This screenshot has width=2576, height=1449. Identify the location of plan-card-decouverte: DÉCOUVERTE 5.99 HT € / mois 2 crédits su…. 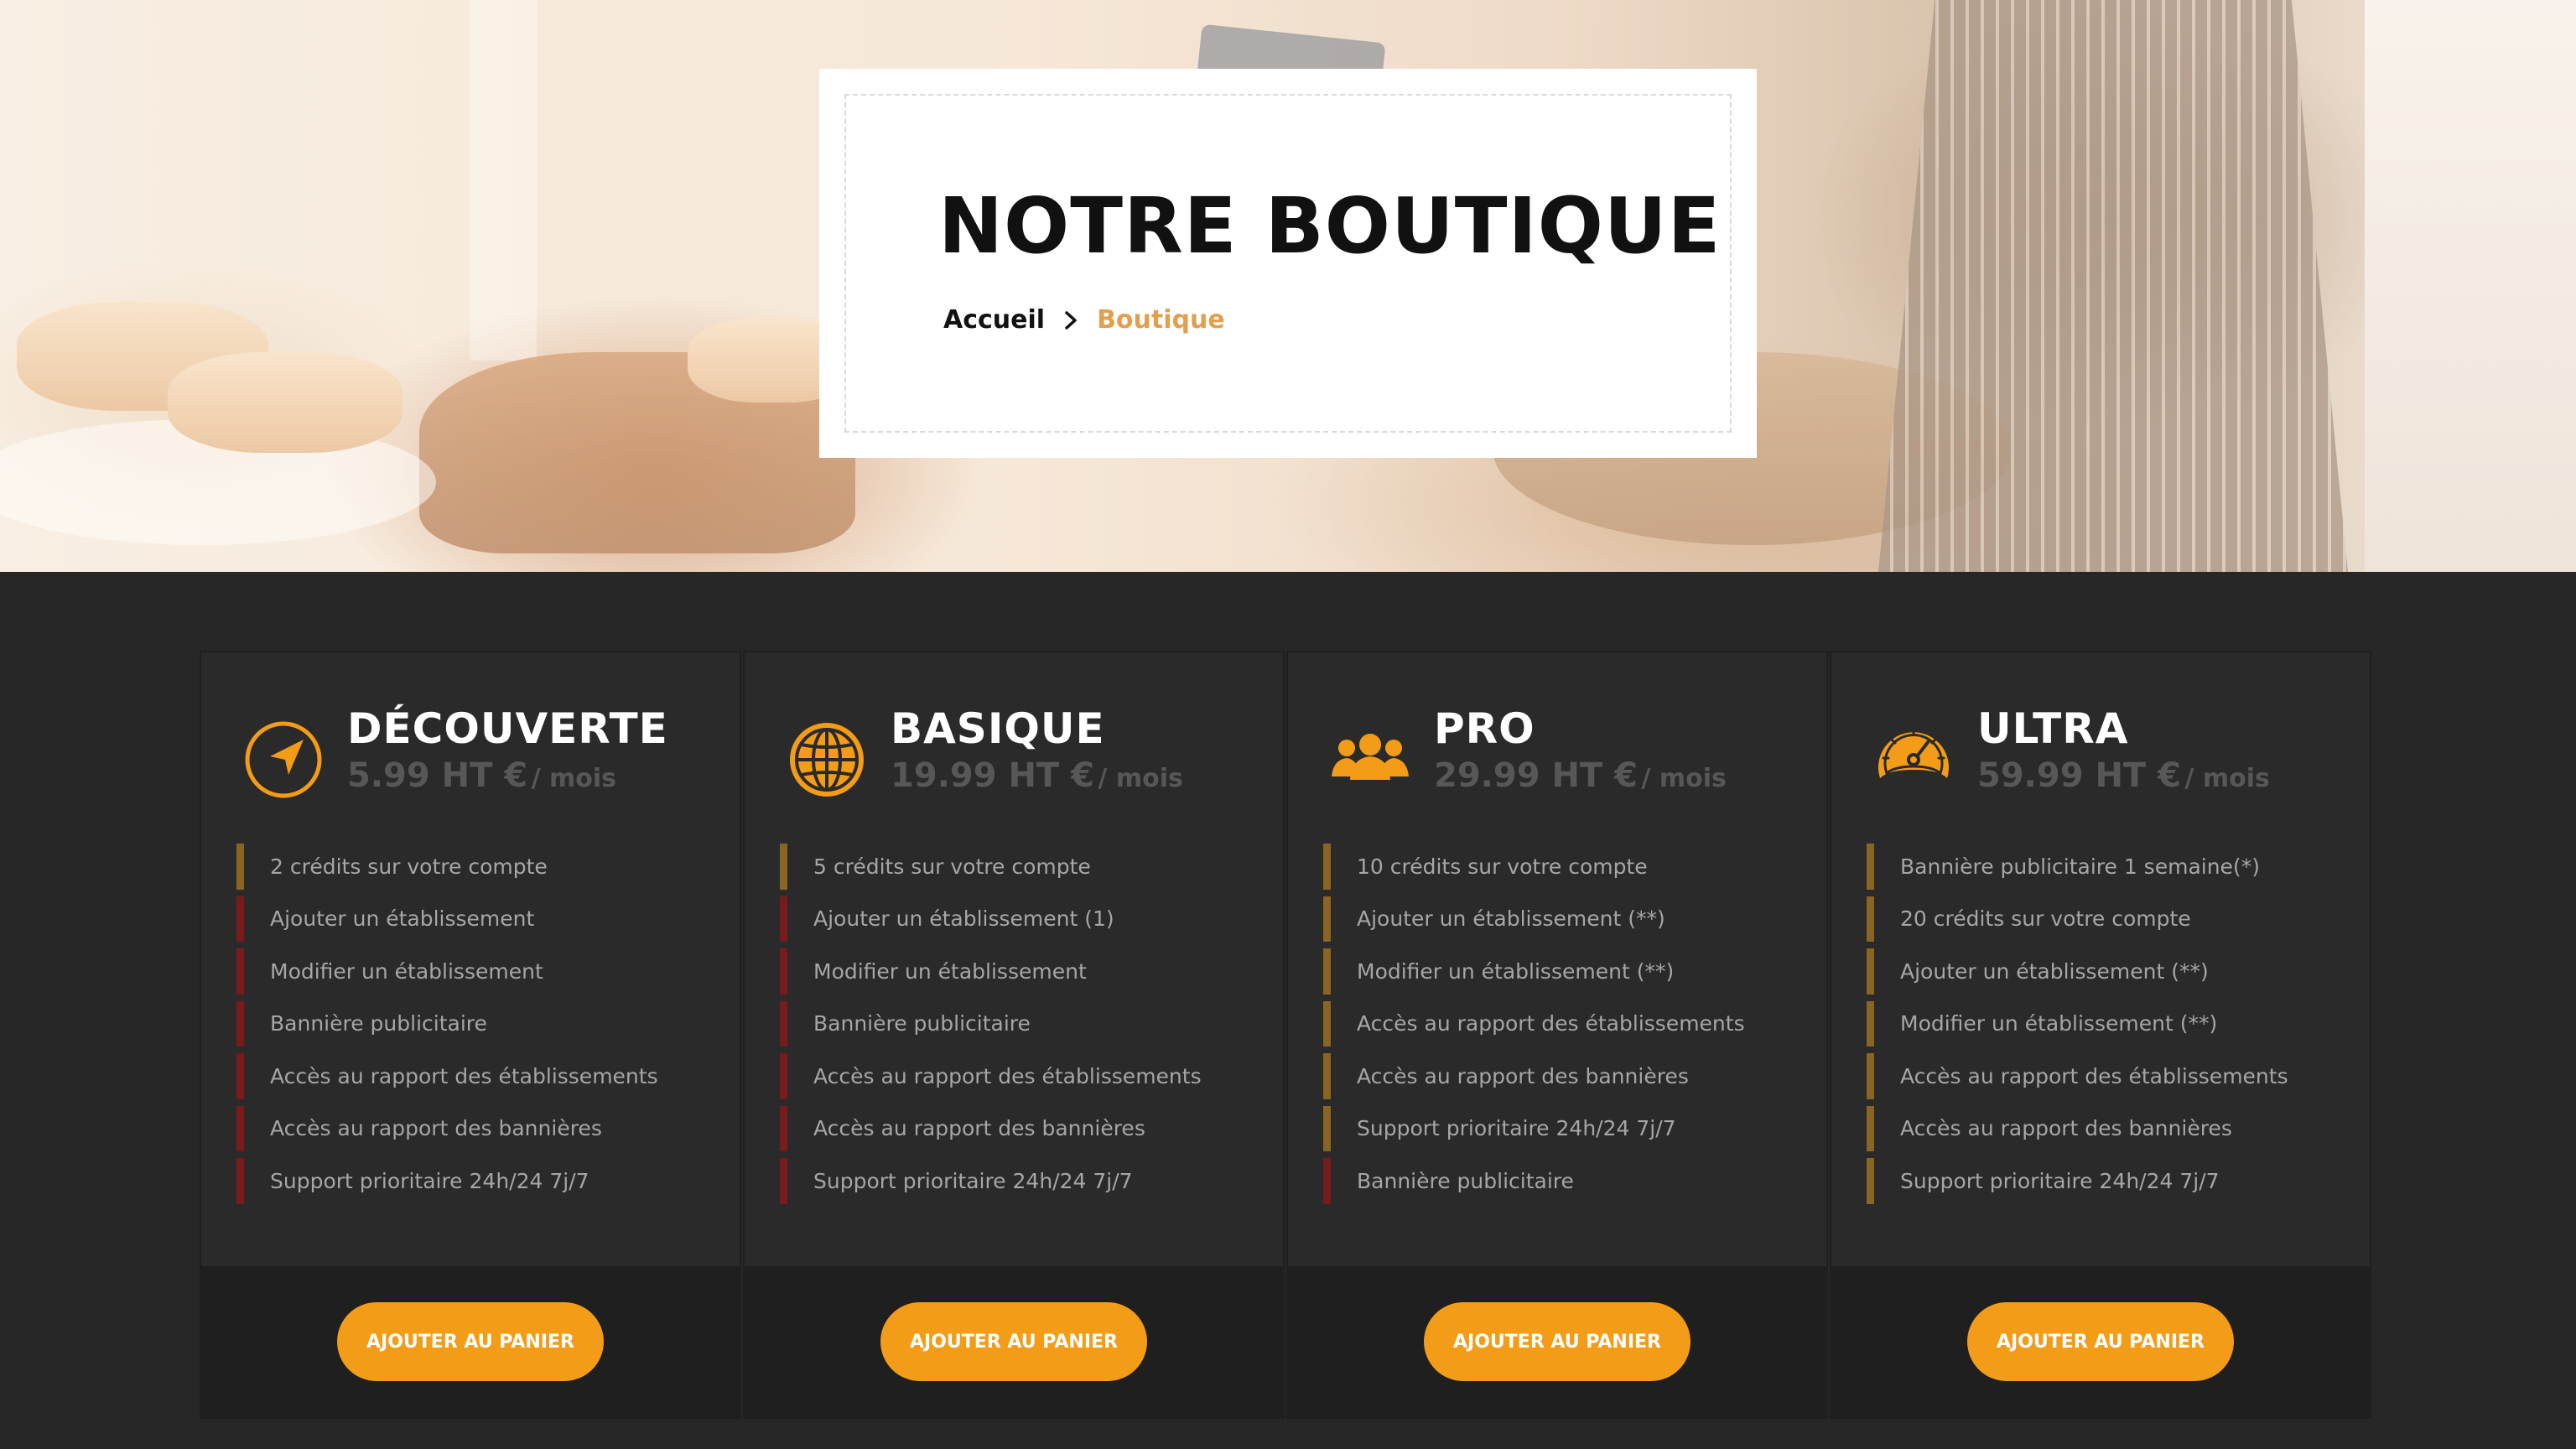
(471, 1034).